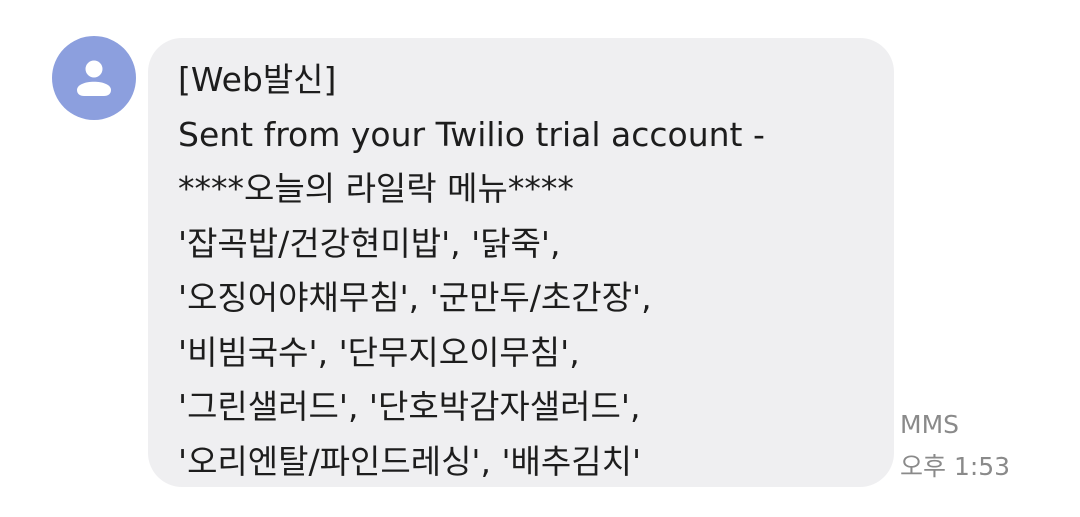 This screenshot has height=517, width=1080. Describe the element at coordinates (369, 243) in the screenshot. I see `message-line-menu-1: '잡곡밥/건강현미밥', '닭죽',` at that location.